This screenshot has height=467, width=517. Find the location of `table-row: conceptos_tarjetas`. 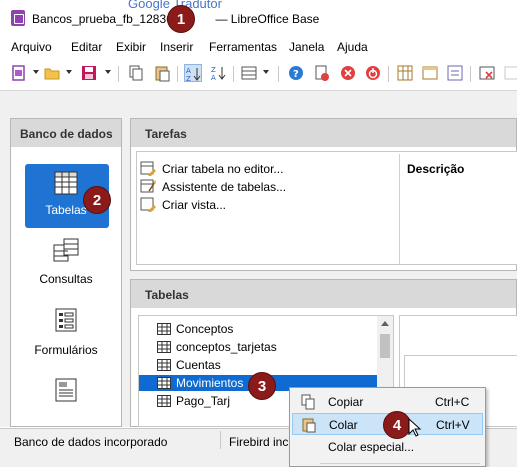

table-row: conceptos_tarjetas is located at coordinates (258, 347).